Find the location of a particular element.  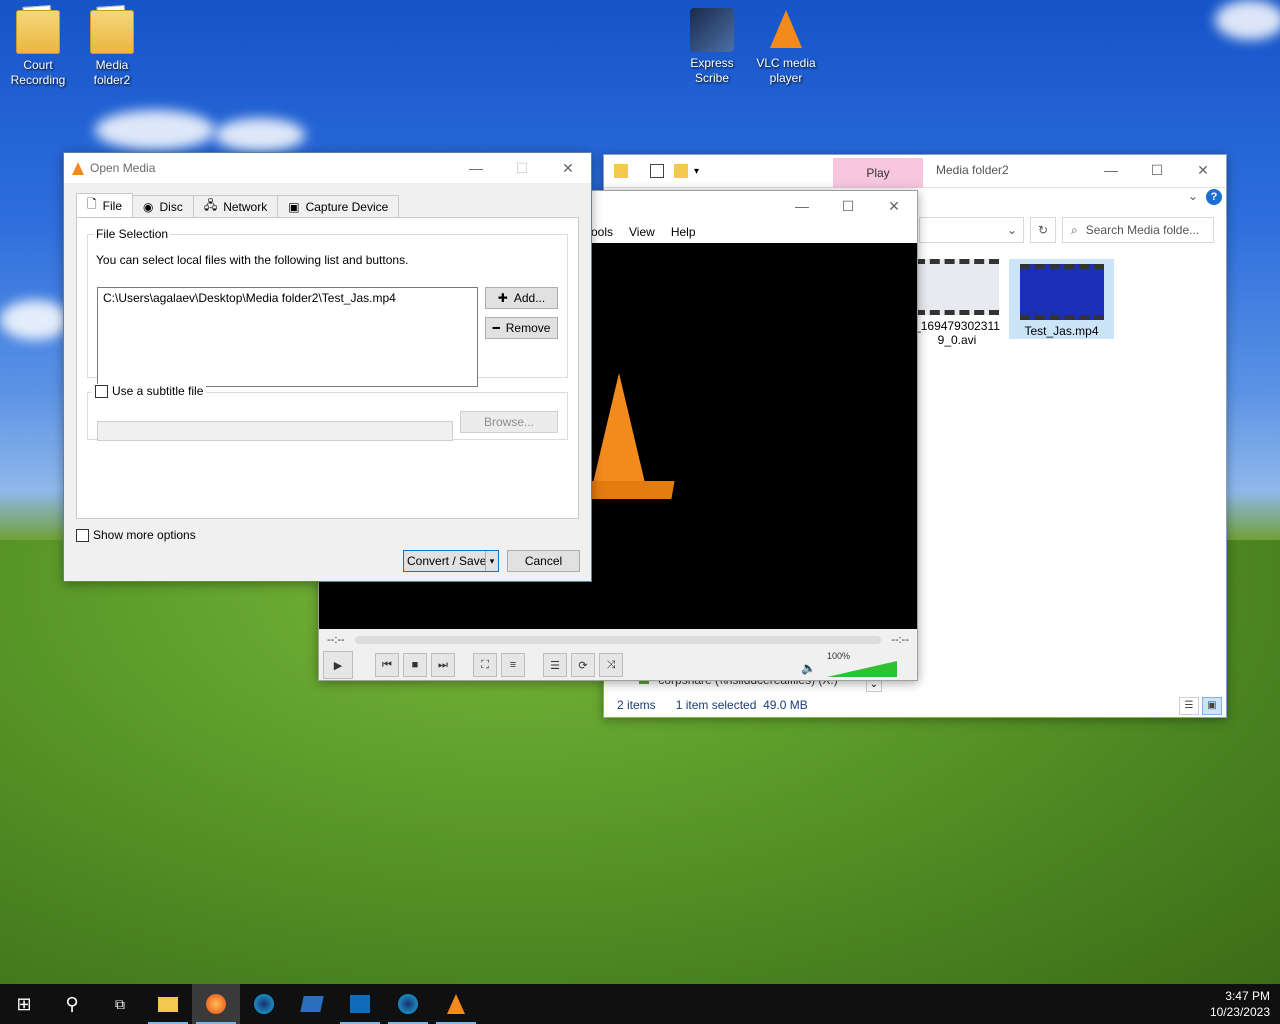

fullscreen-button: ⛶ is located at coordinates (485, 665).